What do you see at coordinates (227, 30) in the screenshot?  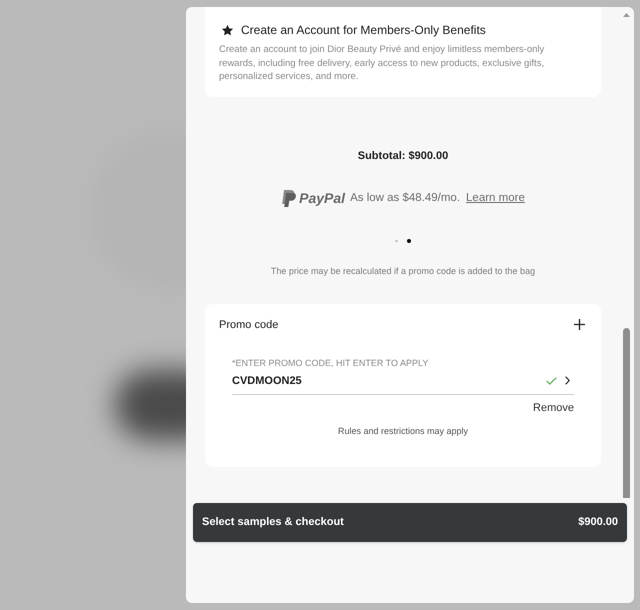 I see `star-icon` at bounding box center [227, 30].